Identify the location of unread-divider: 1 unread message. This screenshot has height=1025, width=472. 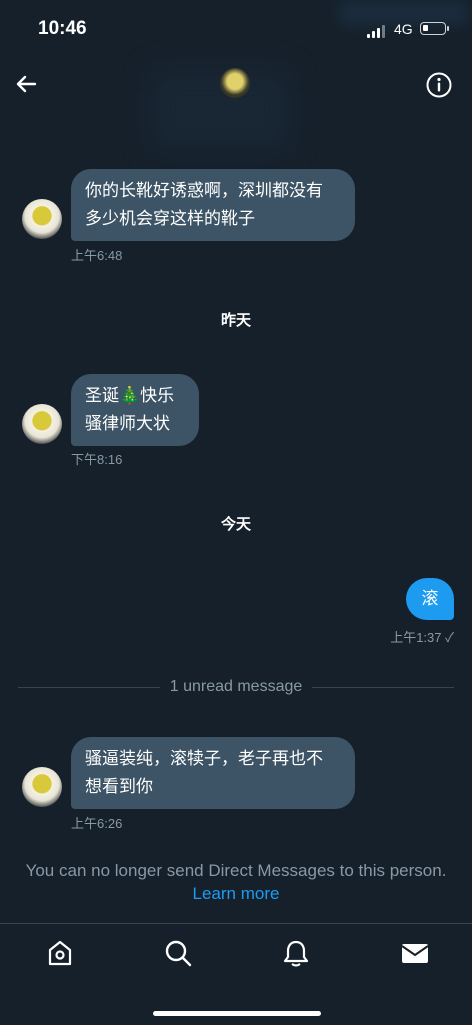
(236, 687).